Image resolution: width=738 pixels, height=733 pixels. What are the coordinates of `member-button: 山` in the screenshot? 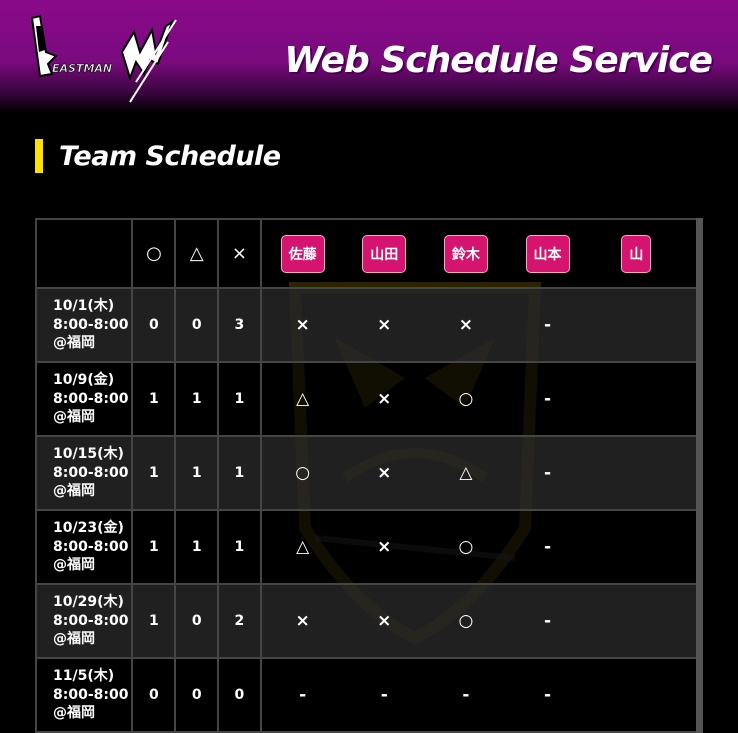 It's located at (636, 253).